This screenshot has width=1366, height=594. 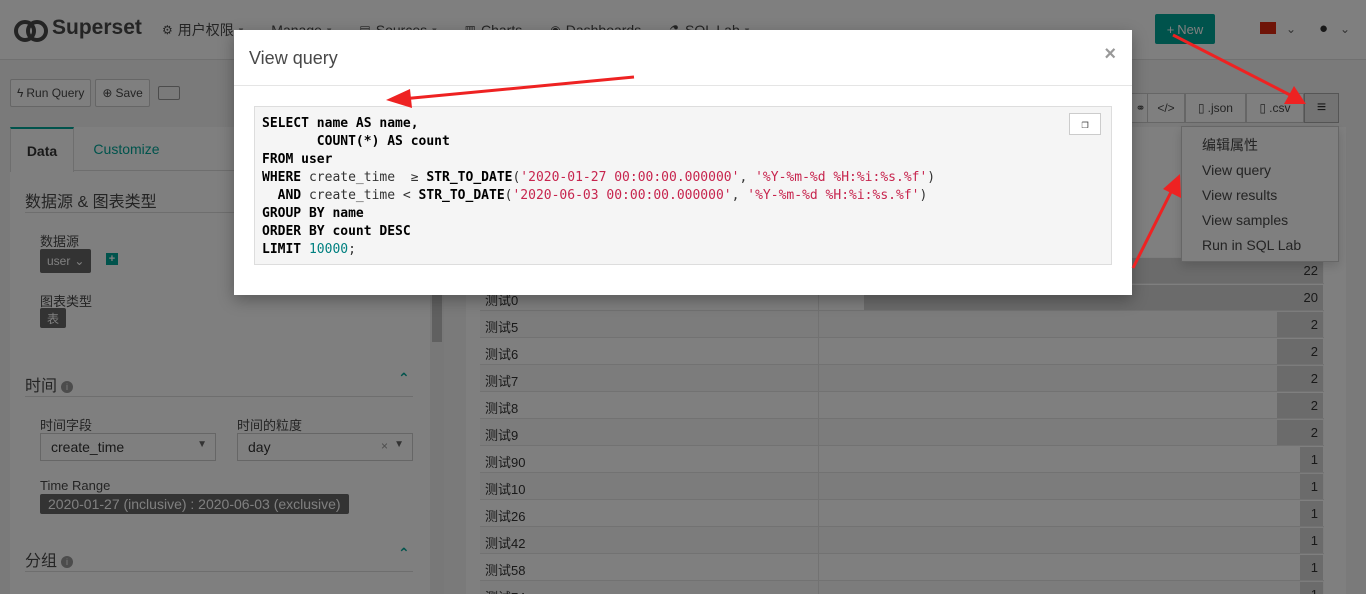 What do you see at coordinates (683, 58) in the screenshot?
I see `modal-header: View query ×` at bounding box center [683, 58].